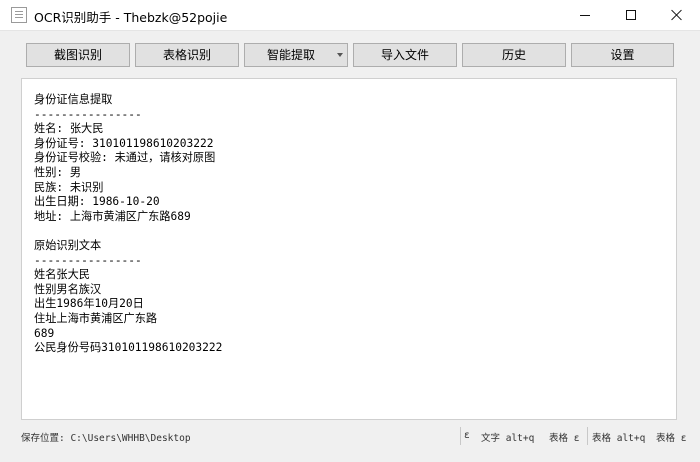  I want to click on text-line, so click(128, 231).